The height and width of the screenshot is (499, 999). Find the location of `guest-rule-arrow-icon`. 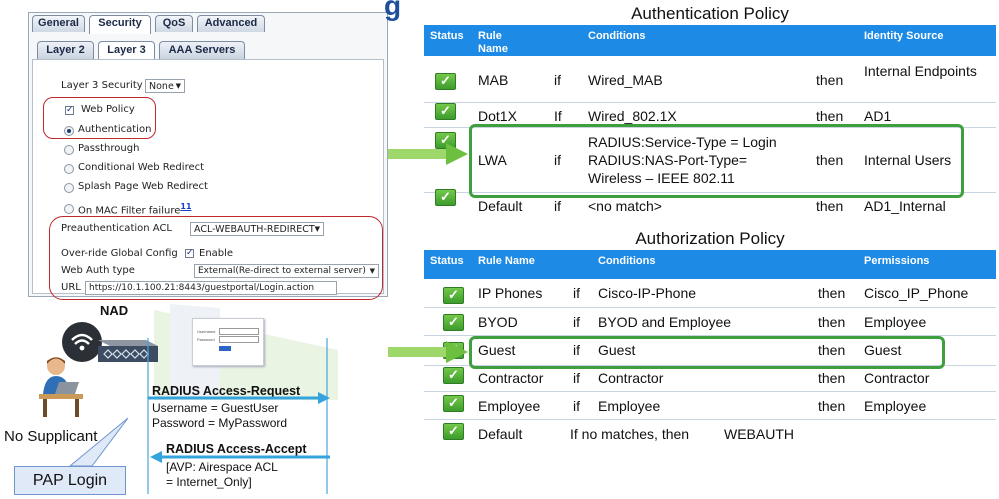

guest-rule-arrow-icon is located at coordinates (428, 352).